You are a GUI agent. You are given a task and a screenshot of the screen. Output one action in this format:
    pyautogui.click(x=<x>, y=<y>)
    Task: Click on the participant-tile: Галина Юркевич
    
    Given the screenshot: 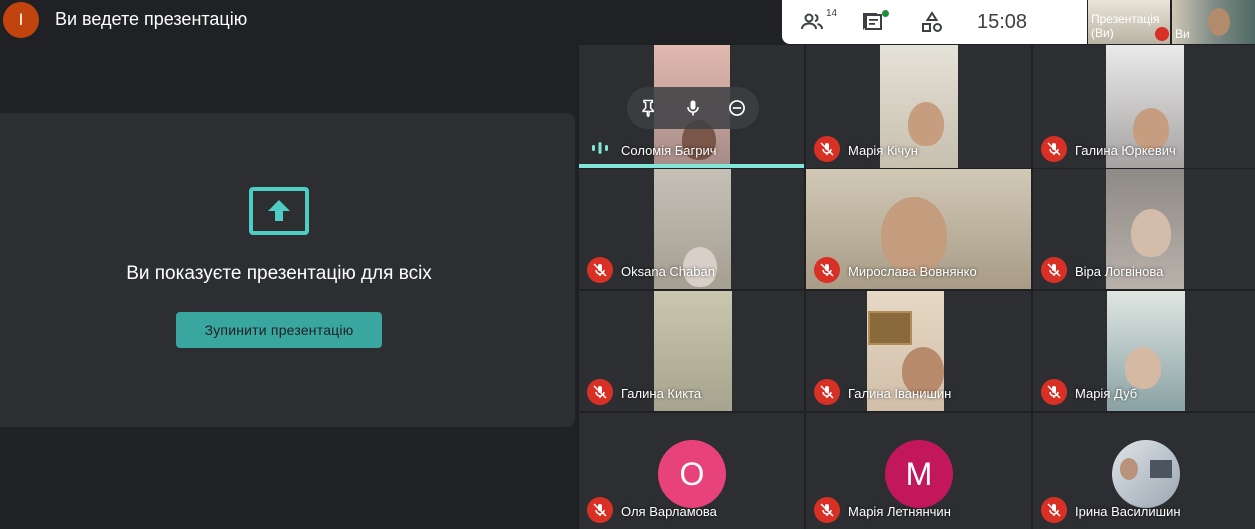 What is the action you would take?
    pyautogui.click(x=1144, y=106)
    